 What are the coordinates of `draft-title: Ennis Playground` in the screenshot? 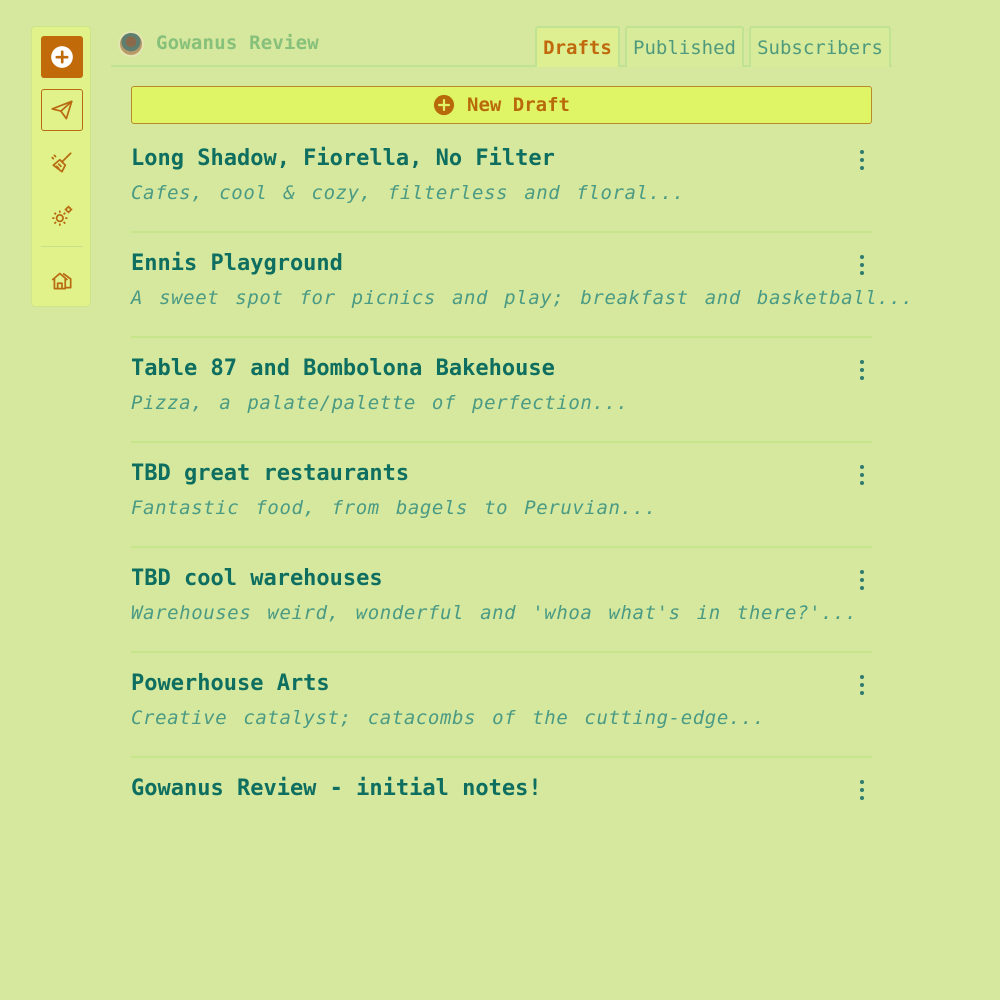 It's located at (237, 263).